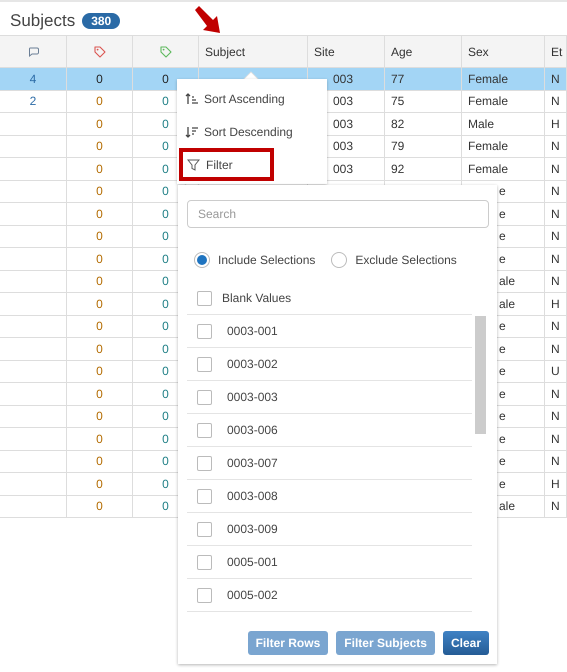  I want to click on search-field: Search, so click(338, 214).